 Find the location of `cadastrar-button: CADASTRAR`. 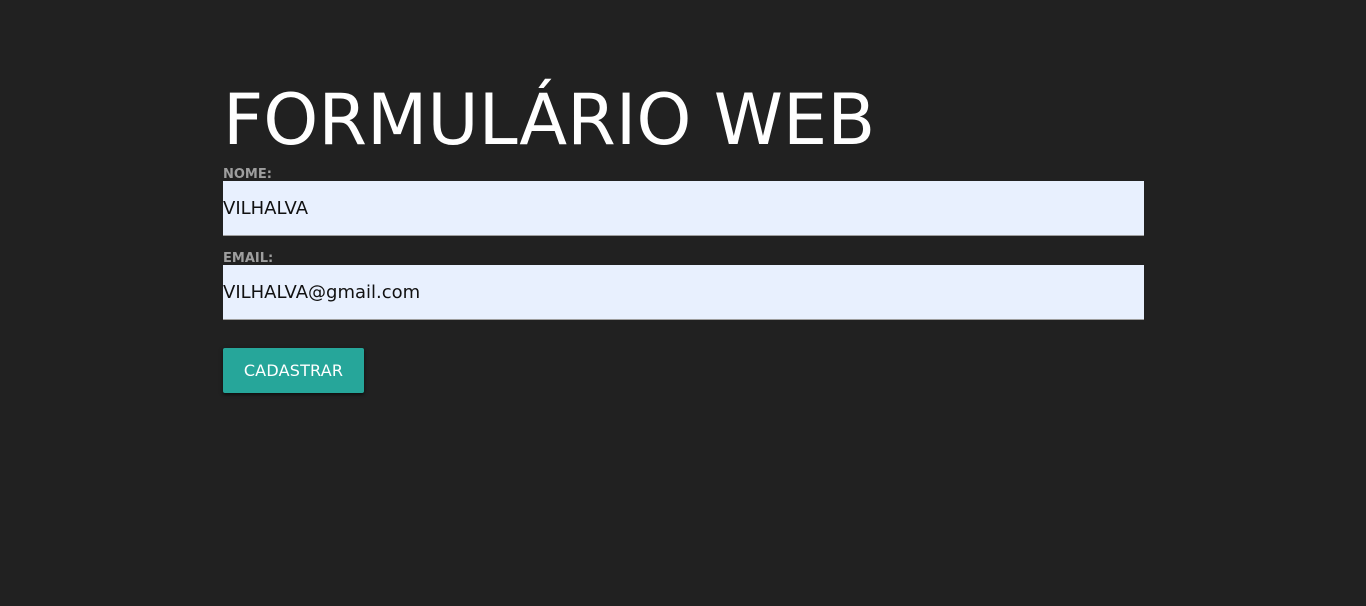

cadastrar-button: CADASTRAR is located at coordinates (293, 370).